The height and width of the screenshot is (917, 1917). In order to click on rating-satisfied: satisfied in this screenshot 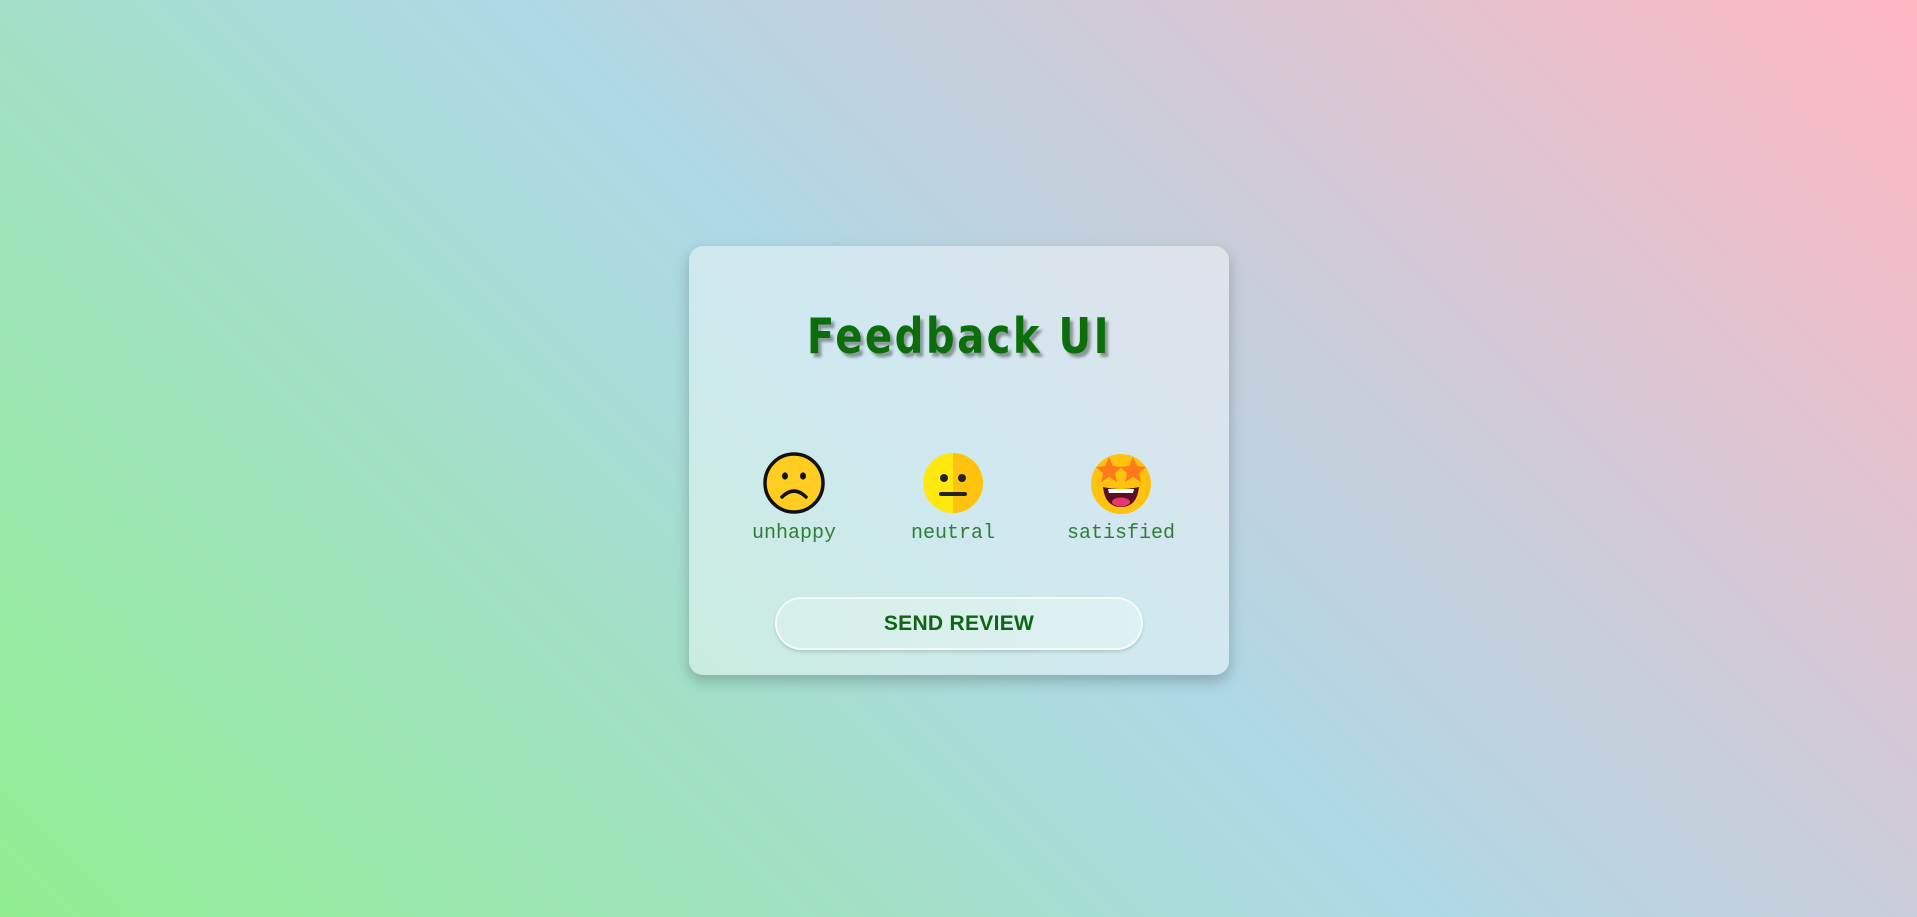, I will do `click(1121, 498)`.